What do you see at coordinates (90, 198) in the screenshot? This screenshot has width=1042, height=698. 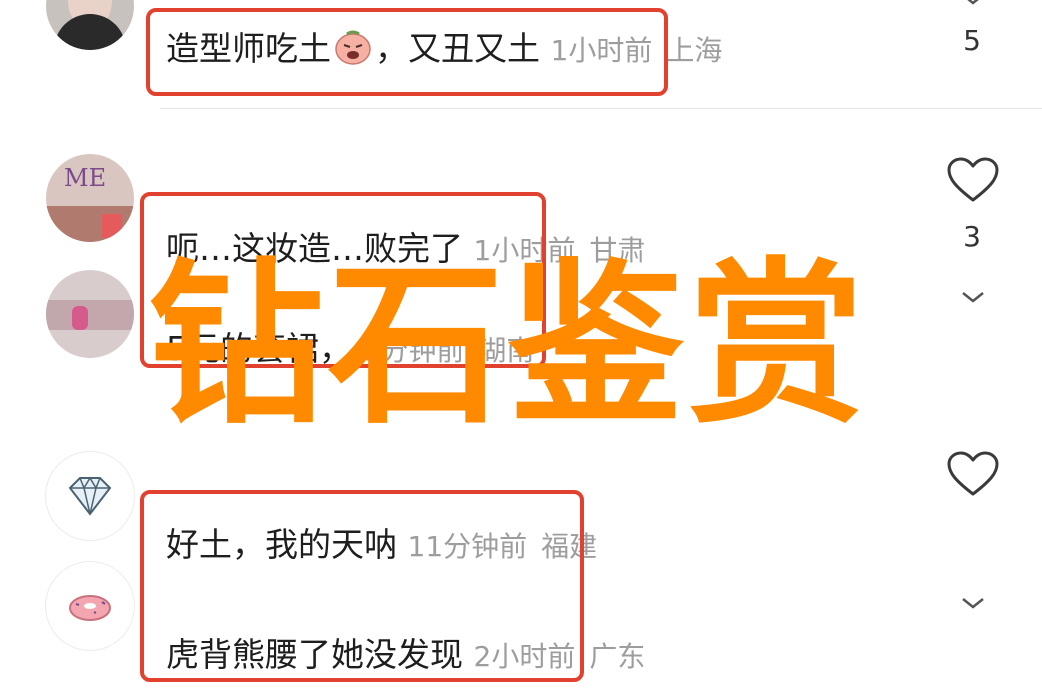 I see `avatar: ME` at bounding box center [90, 198].